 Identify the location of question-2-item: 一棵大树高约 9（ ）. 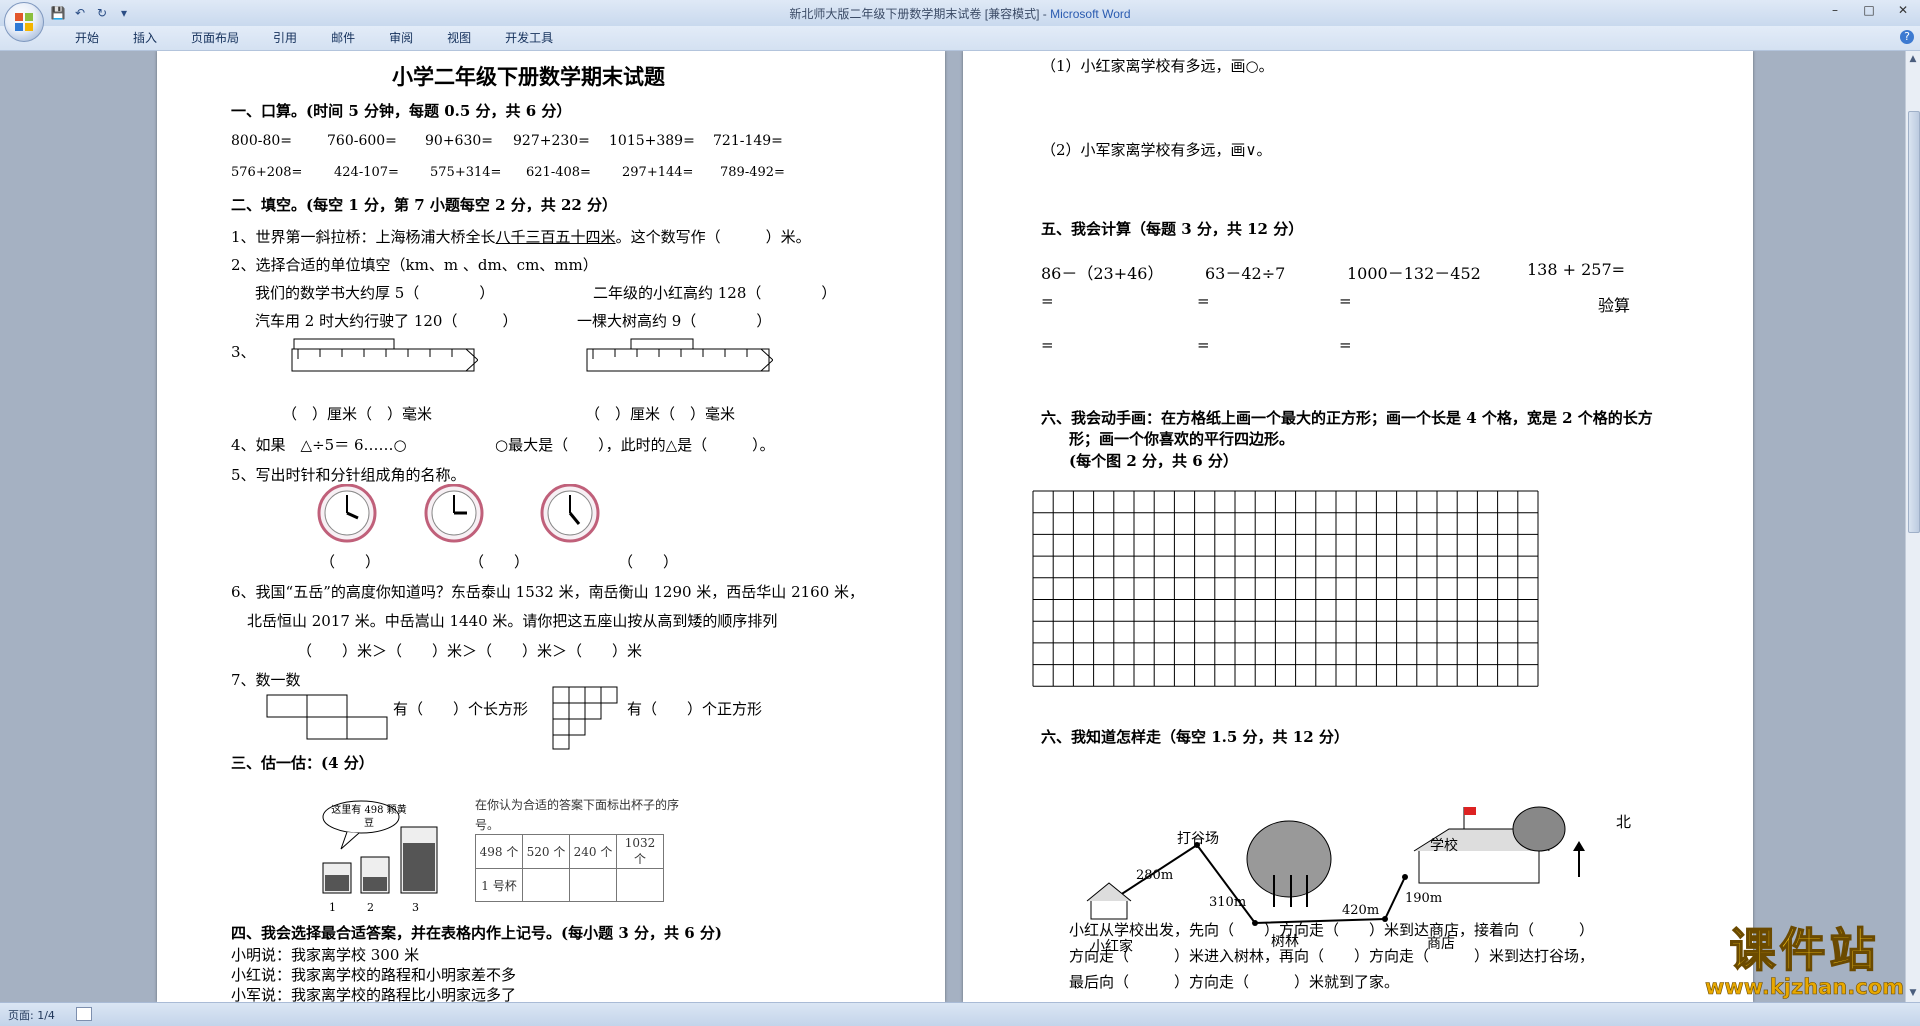
(674, 321).